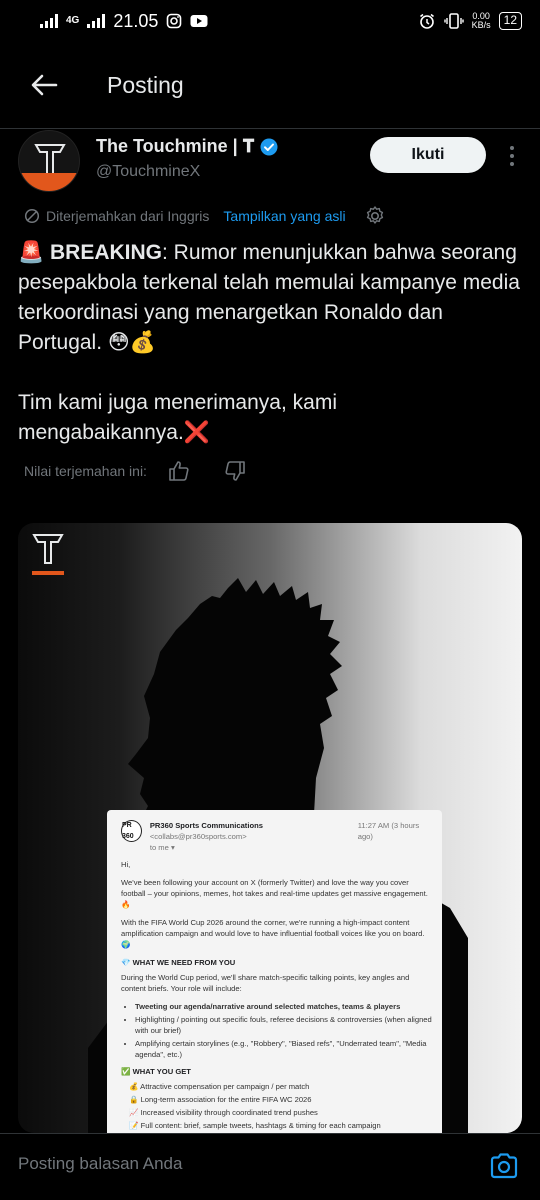 This screenshot has width=540, height=1200. What do you see at coordinates (162, 847) in the screenshot?
I see `email-recipient: to me ▾` at bounding box center [162, 847].